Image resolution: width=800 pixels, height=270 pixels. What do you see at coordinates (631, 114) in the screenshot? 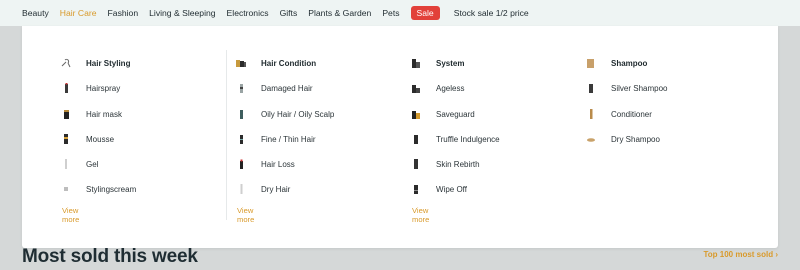
I see `menu-item-label: Conditioner` at bounding box center [631, 114].